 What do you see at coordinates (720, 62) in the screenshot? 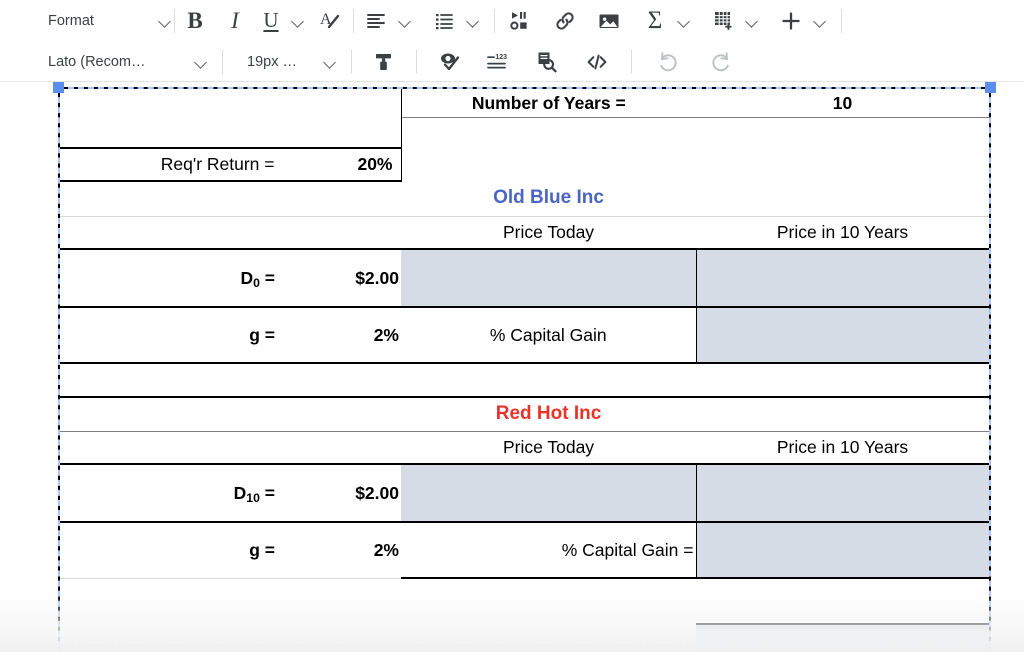
I see `redo-icon` at bounding box center [720, 62].